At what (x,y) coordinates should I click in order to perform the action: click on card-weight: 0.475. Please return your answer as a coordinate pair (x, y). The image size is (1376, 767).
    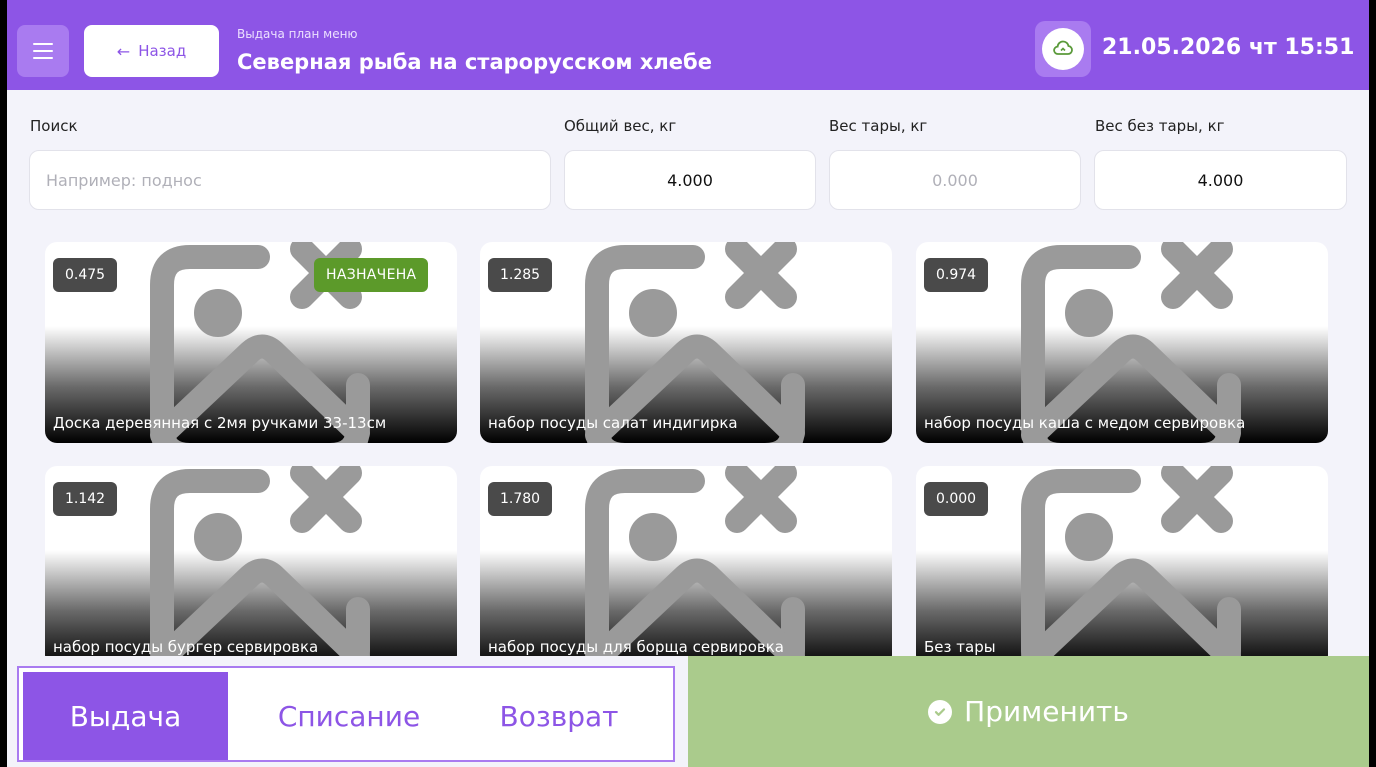
    Looking at the image, I should click on (85, 275).